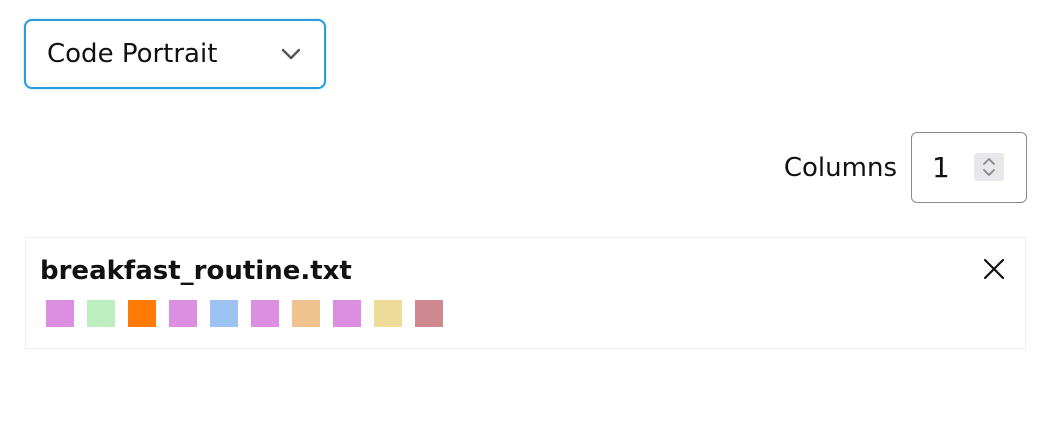 The width and height of the screenshot is (1060, 432). What do you see at coordinates (994, 269) in the screenshot?
I see `close-icon` at bounding box center [994, 269].